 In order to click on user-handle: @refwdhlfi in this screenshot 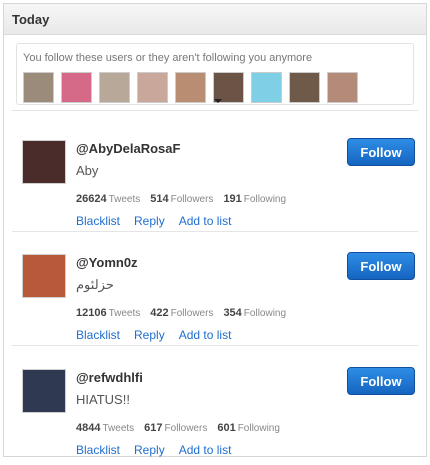, I will do `click(109, 377)`.